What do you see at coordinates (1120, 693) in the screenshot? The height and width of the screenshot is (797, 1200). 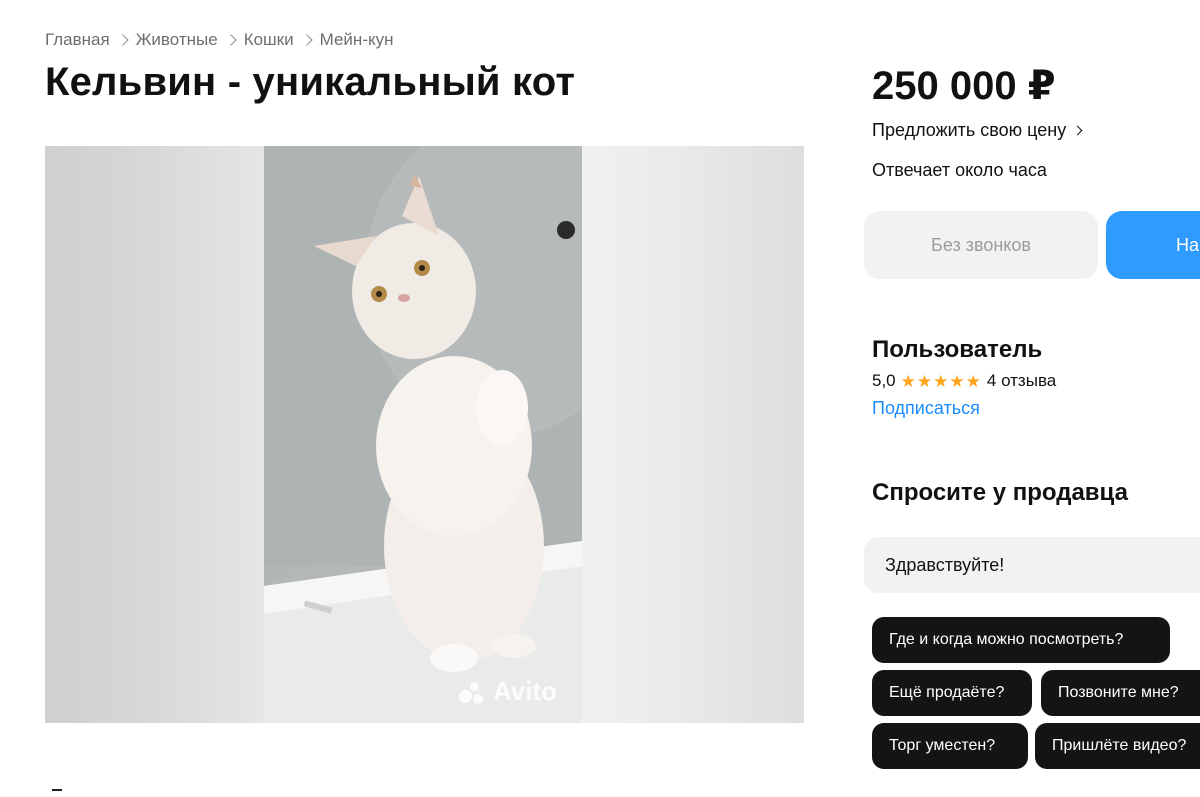 I see `quick-question-call-me: Позвоните мне?` at bounding box center [1120, 693].